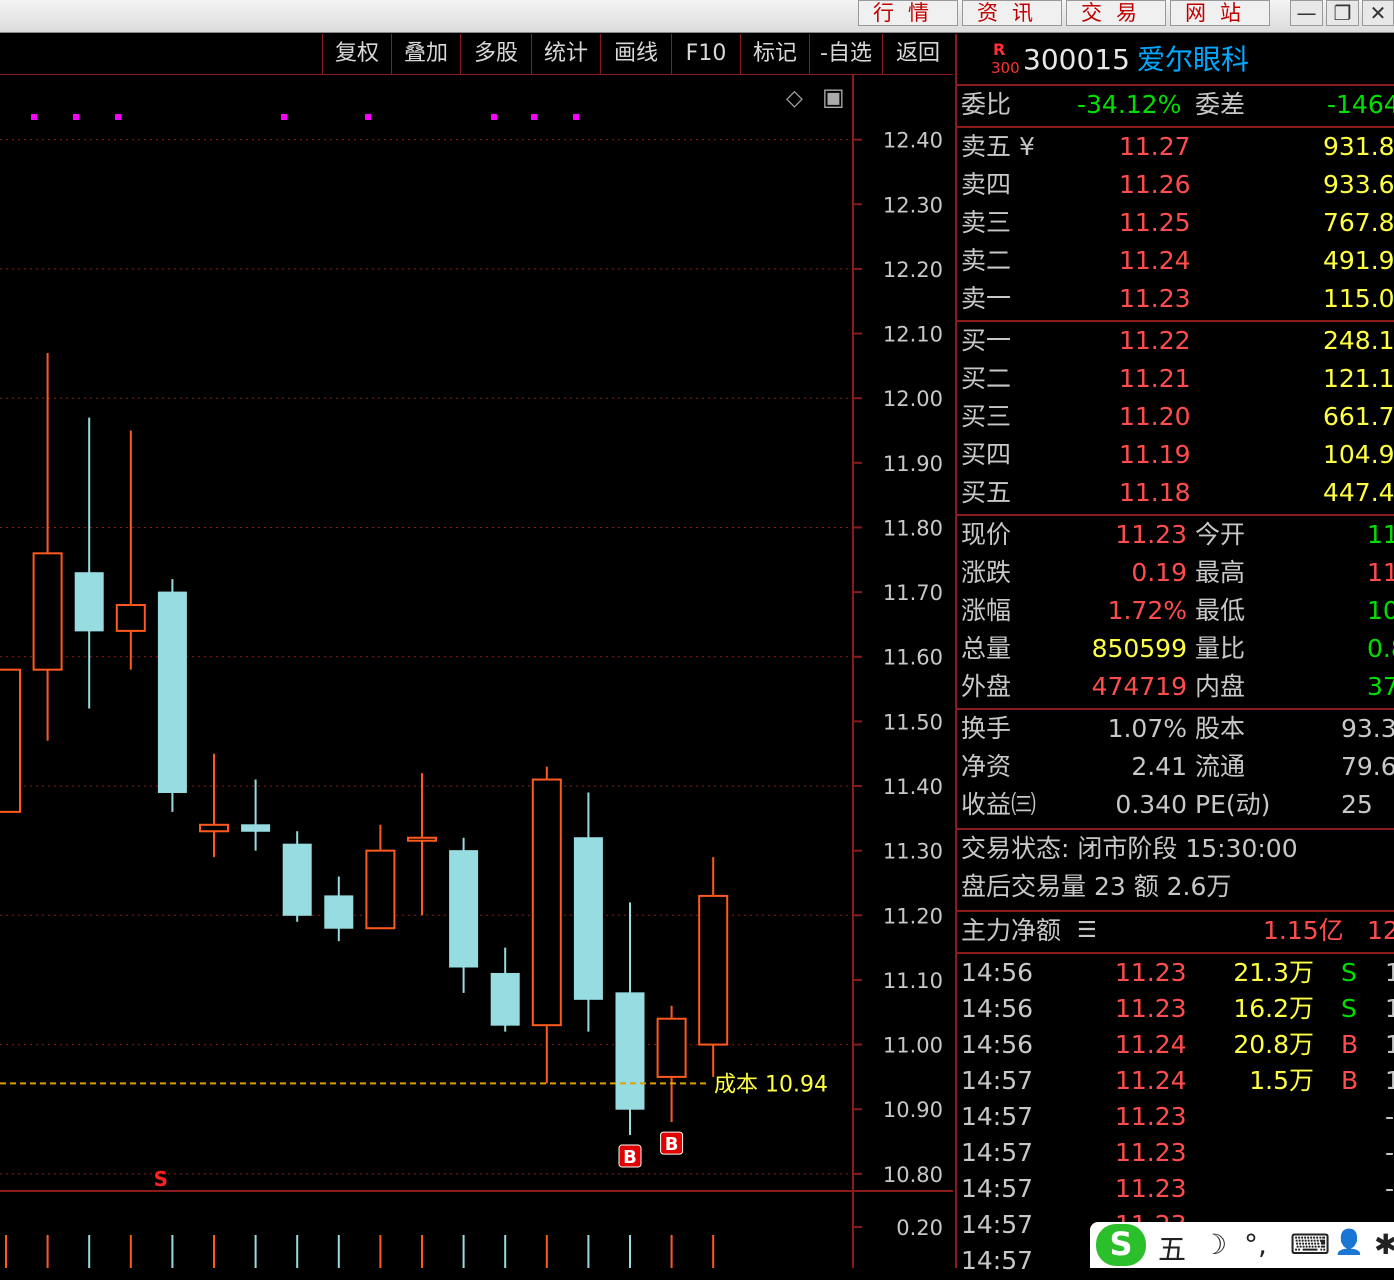 The width and height of the screenshot is (1394, 1280). What do you see at coordinates (1159, 766) in the screenshot?
I see `stat-value: 2.41` at bounding box center [1159, 766].